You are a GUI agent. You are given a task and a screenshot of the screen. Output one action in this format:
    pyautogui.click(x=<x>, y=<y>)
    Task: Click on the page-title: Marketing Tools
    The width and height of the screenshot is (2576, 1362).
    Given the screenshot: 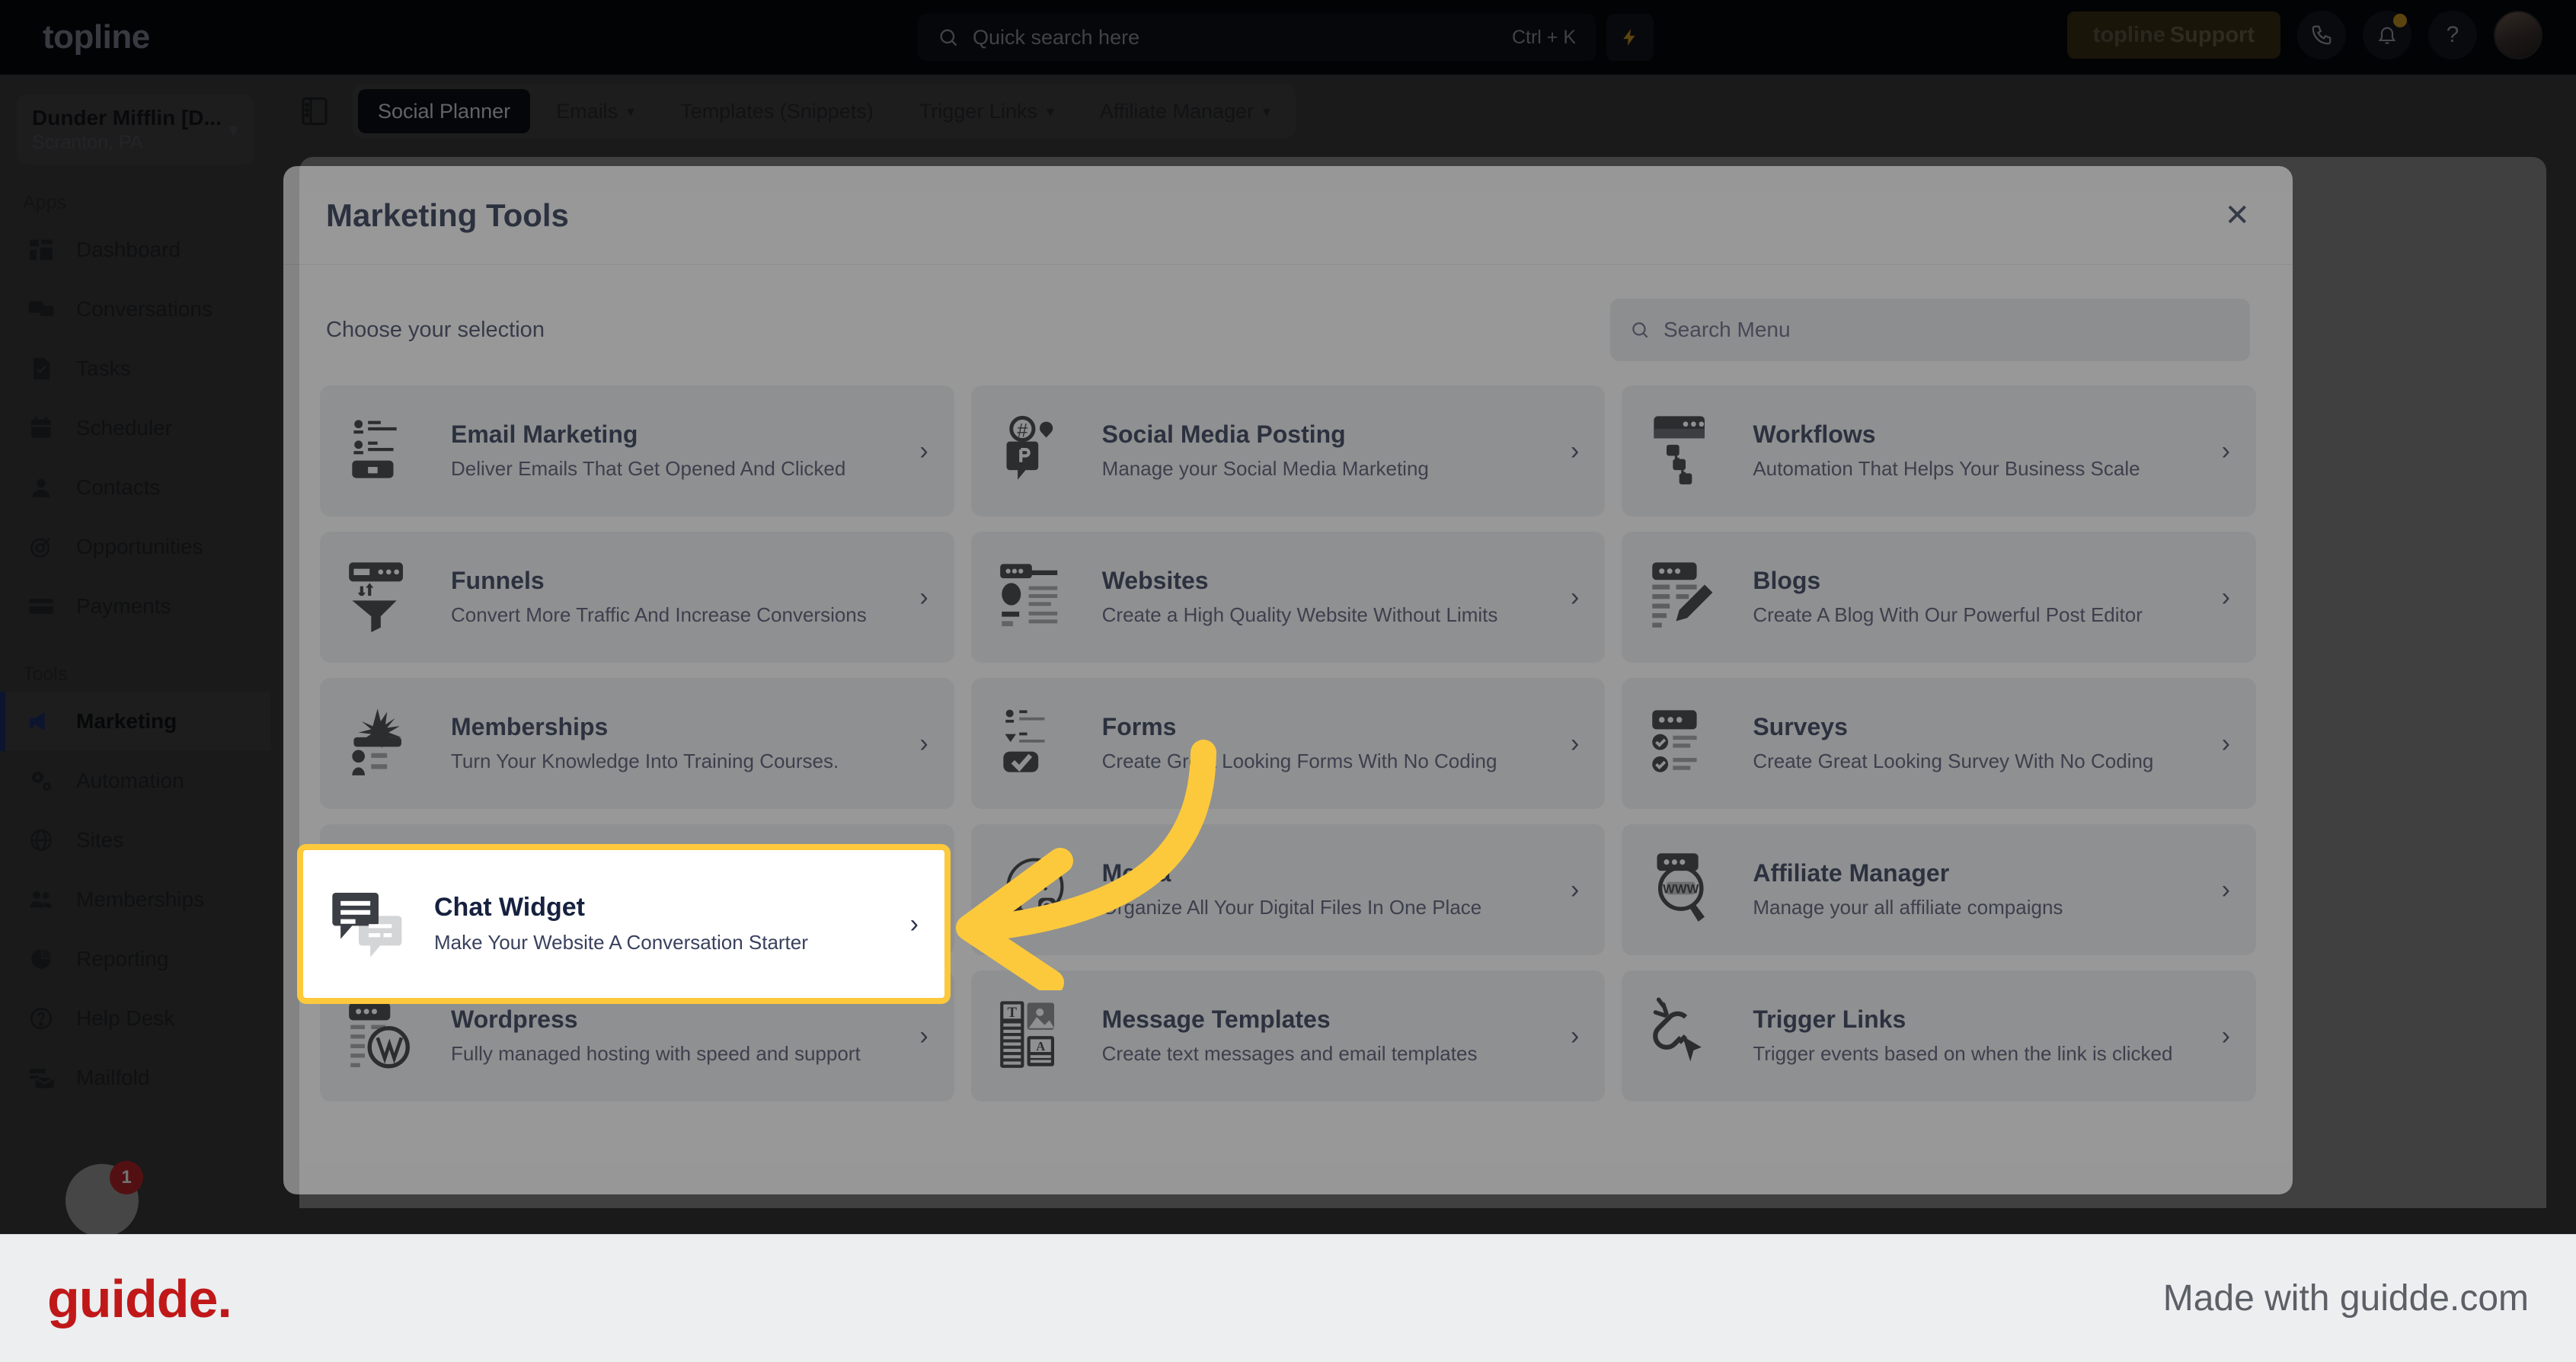 What is the action you would take?
    pyautogui.click(x=447, y=215)
    